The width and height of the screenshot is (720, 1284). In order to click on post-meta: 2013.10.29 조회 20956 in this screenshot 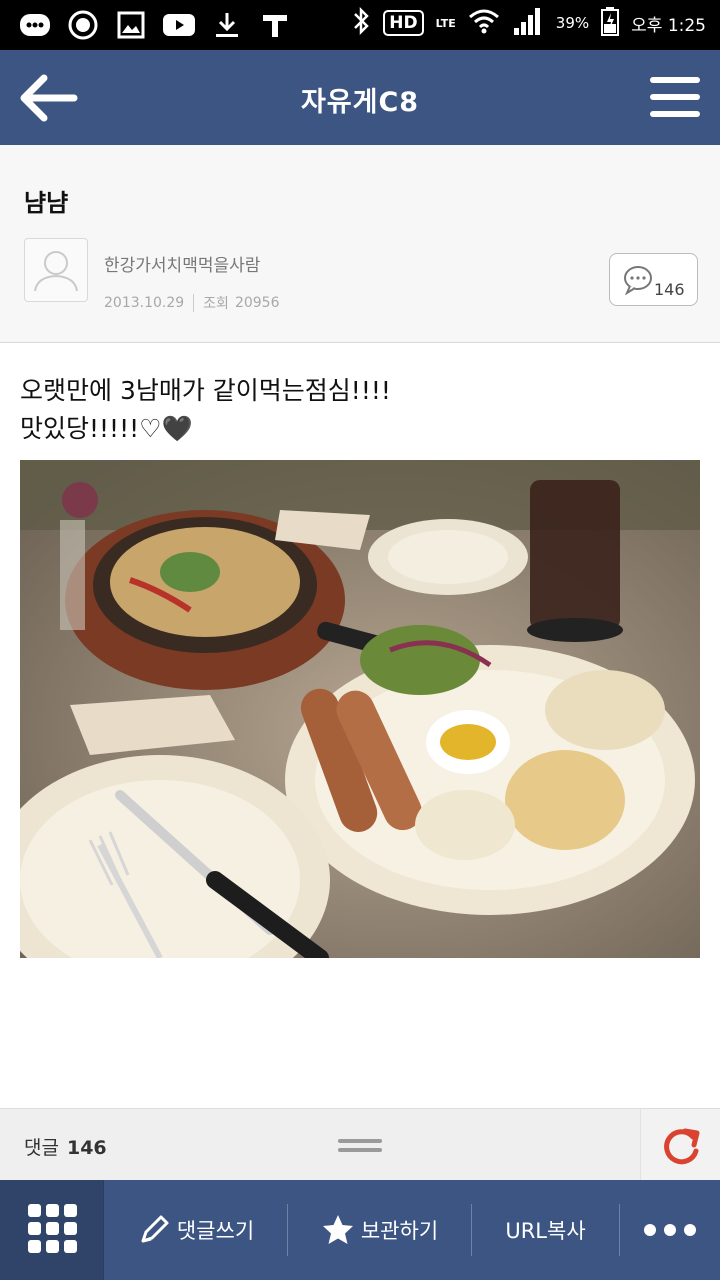, I will do `click(191, 303)`.